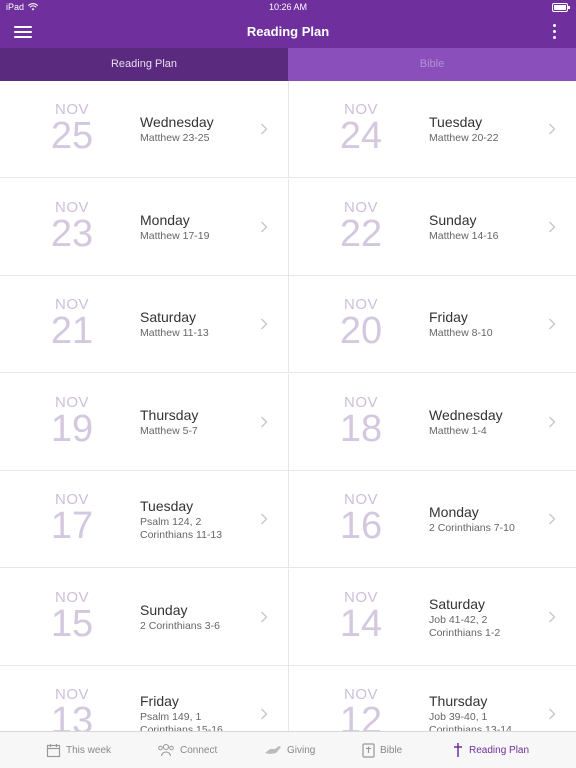 This screenshot has width=576, height=768. I want to click on reading-item: NOV 25 Wednesday Matthew 23-25, so click(144, 129).